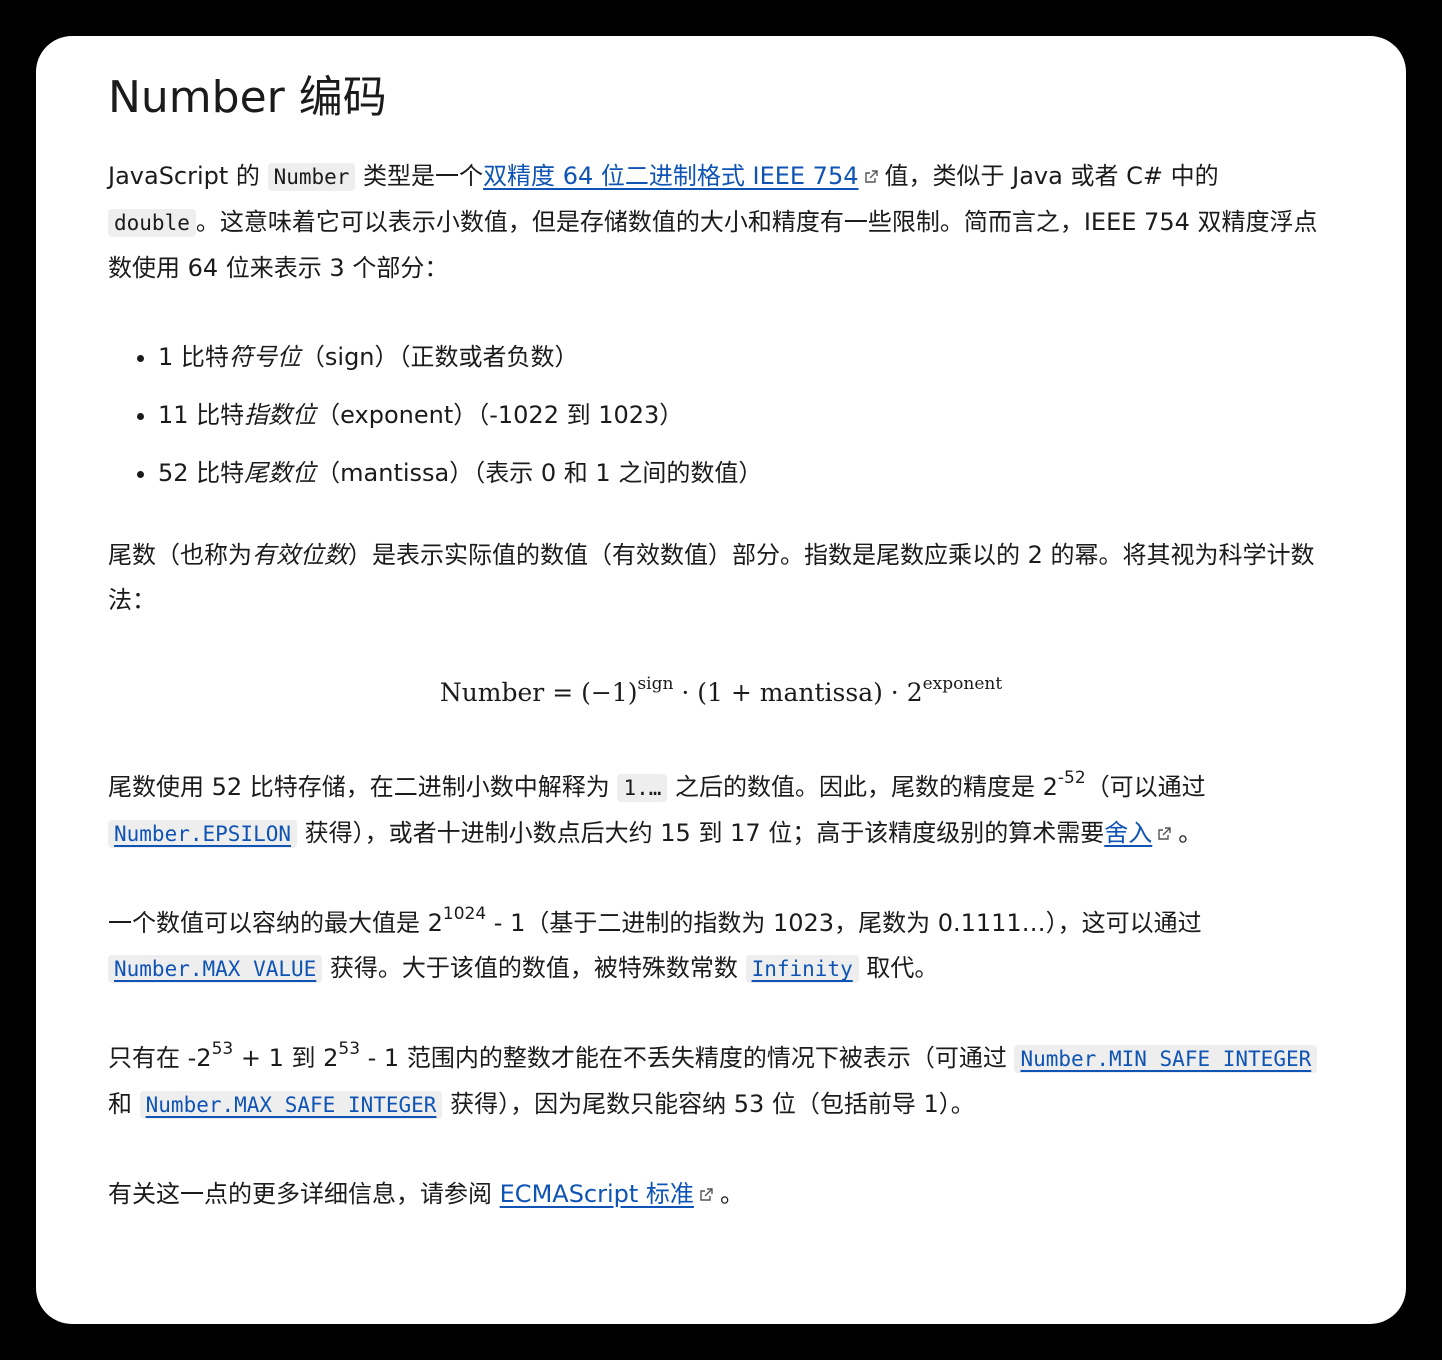 The image size is (1442, 1360). Describe the element at coordinates (746, 473) in the screenshot. I see `list-item: 52 比特尾数位（mantissa）（表示 0 和 1 之间的数值）` at that location.